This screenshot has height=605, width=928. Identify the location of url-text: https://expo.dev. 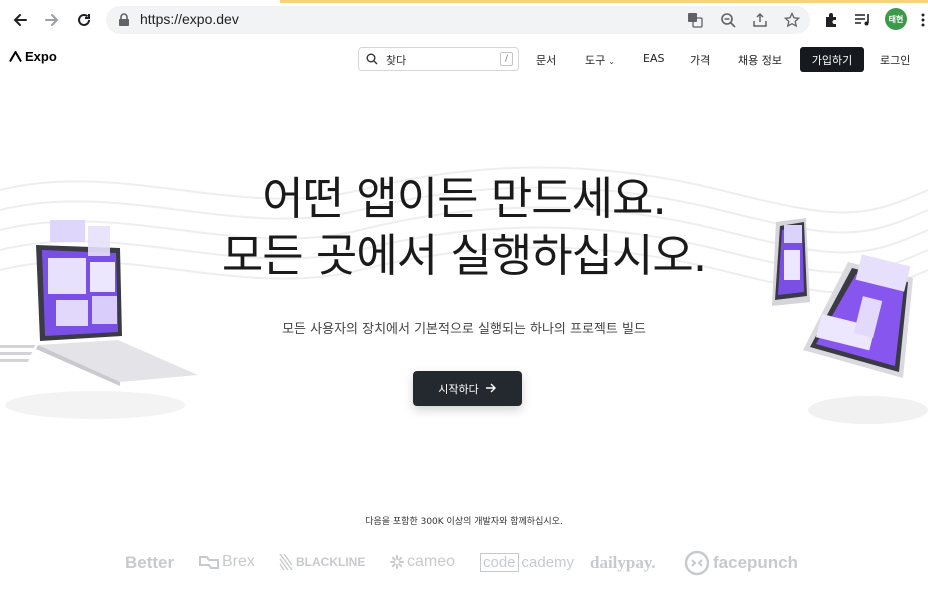
(189, 19).